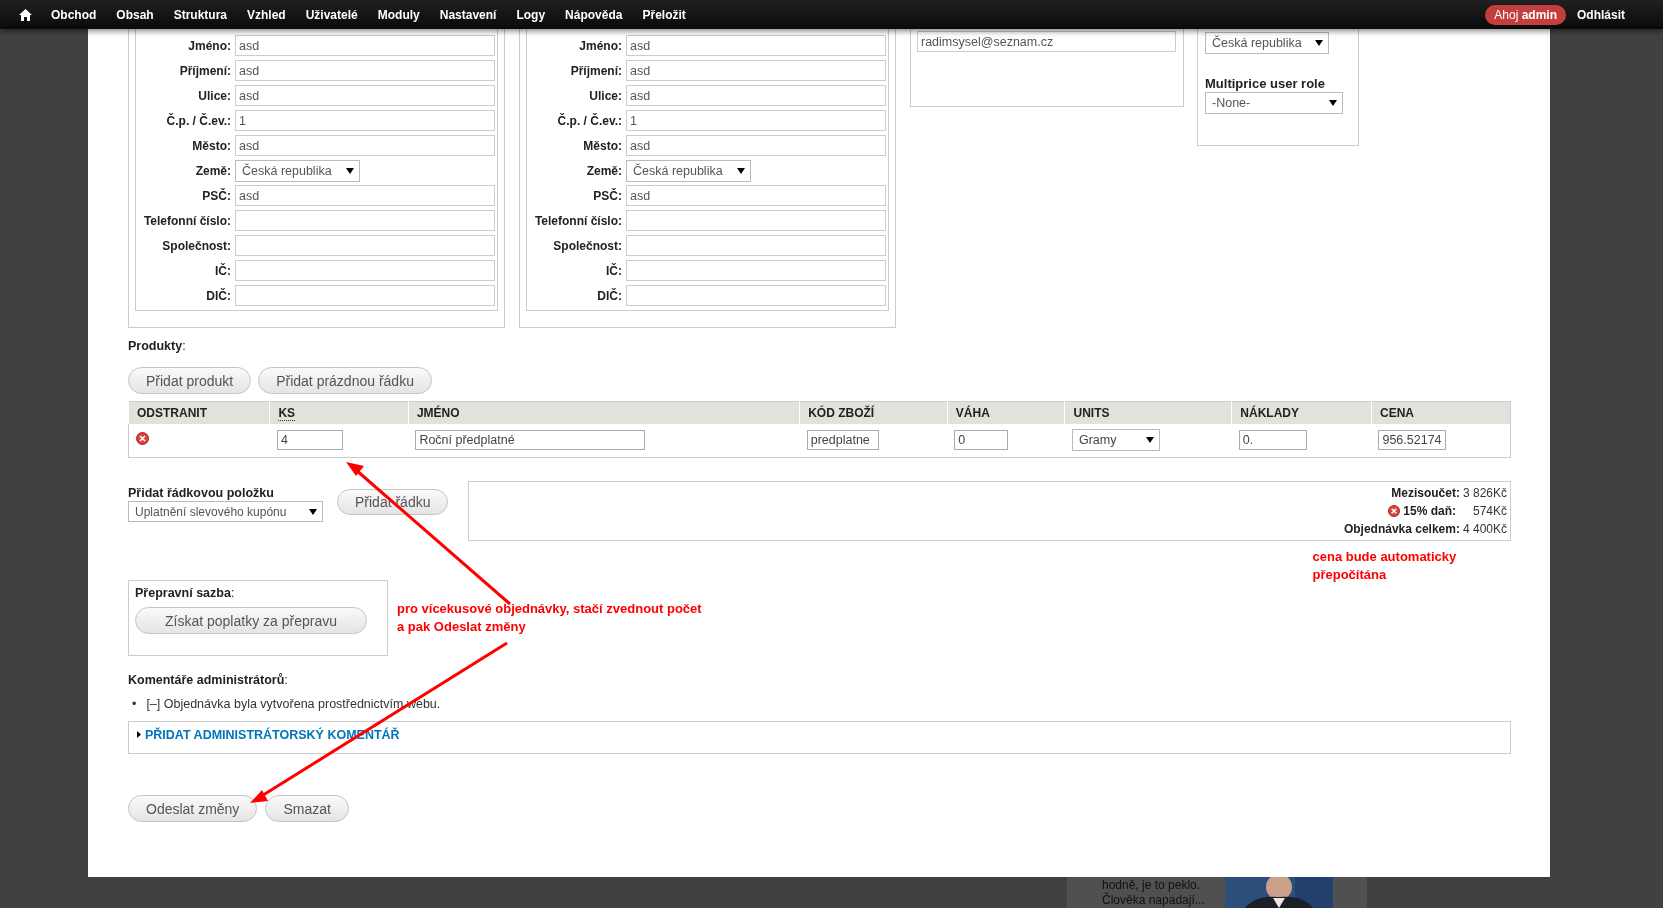 This screenshot has height=908, width=1663. What do you see at coordinates (25, 14) in the screenshot?
I see `home-icon` at bounding box center [25, 14].